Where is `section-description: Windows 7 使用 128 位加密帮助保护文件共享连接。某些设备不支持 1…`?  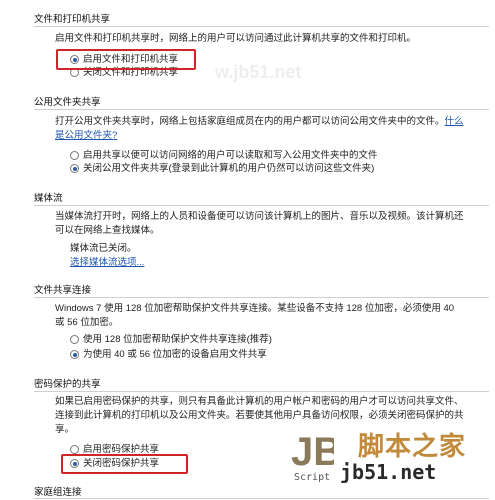 section-description: Windows 7 使用 128 位加密帮助保护文件共享连接。某些设备不支持 1… is located at coordinates (265, 316).